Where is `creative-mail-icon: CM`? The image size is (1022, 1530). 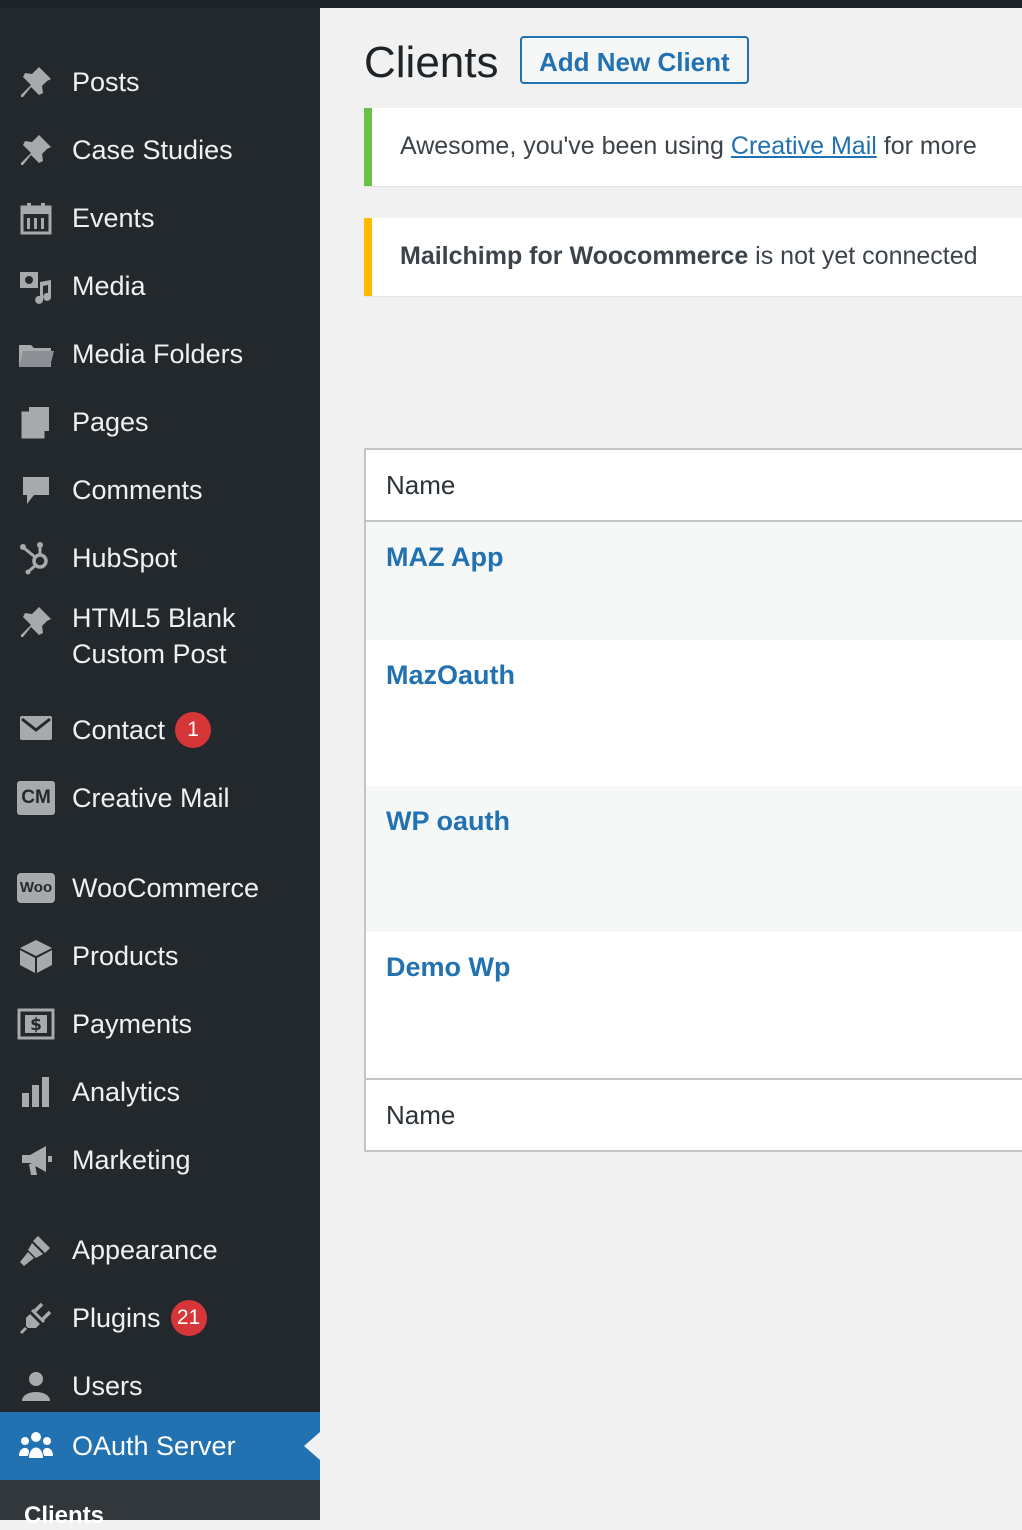 creative-mail-icon: CM is located at coordinates (36, 798).